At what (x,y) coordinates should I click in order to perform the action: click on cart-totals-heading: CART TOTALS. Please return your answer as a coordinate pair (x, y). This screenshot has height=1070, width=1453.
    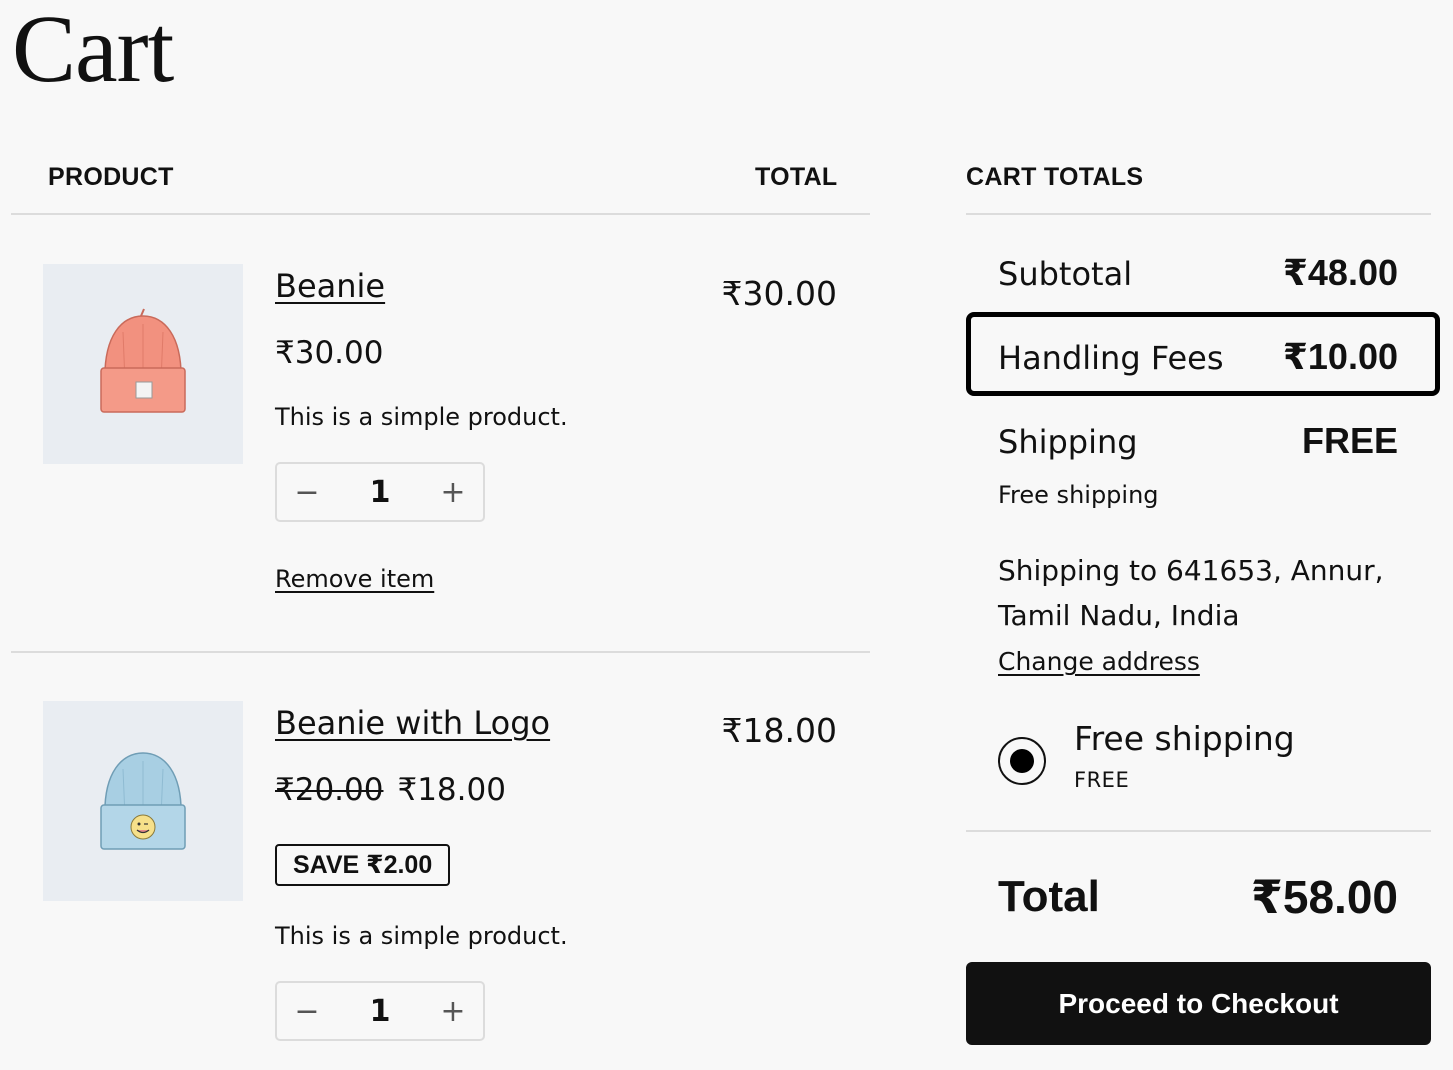
    Looking at the image, I should click on (1055, 177).